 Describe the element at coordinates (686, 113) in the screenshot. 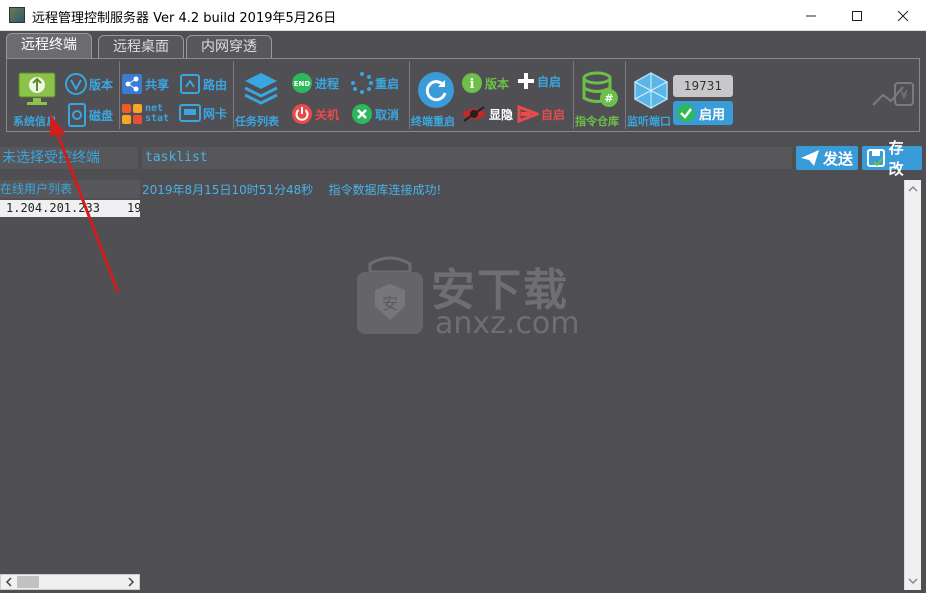

I see `check-circle-icon` at that location.